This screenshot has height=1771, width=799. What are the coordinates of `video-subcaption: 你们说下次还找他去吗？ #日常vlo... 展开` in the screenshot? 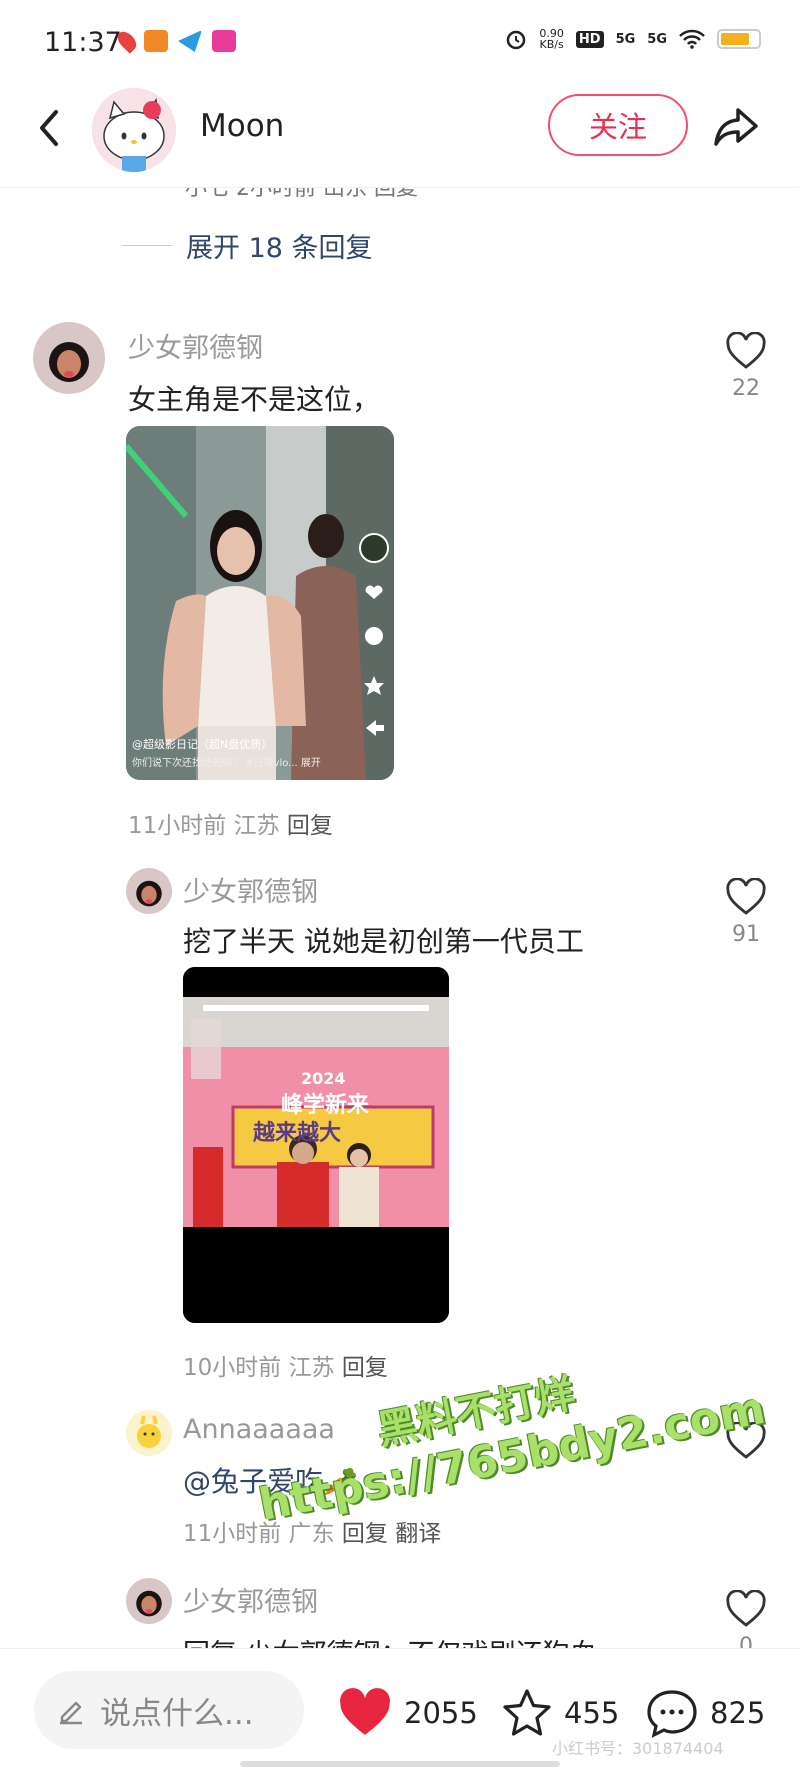 It's located at (226, 763).